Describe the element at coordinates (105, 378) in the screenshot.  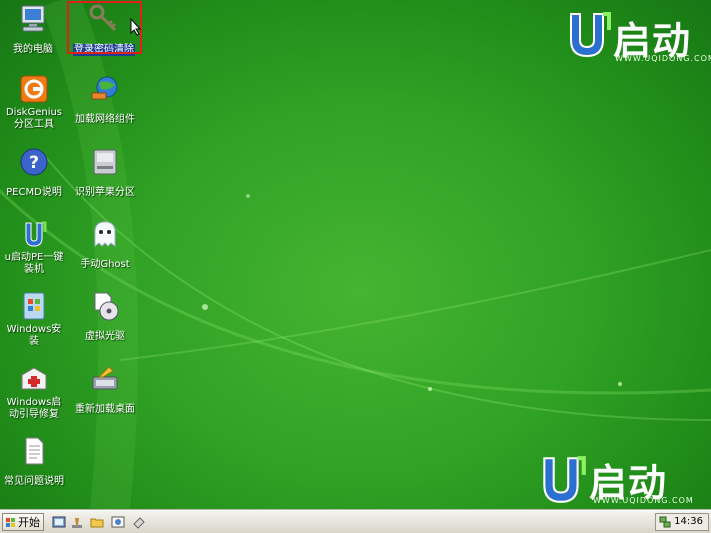
I see `reload-desktop-icon` at that location.